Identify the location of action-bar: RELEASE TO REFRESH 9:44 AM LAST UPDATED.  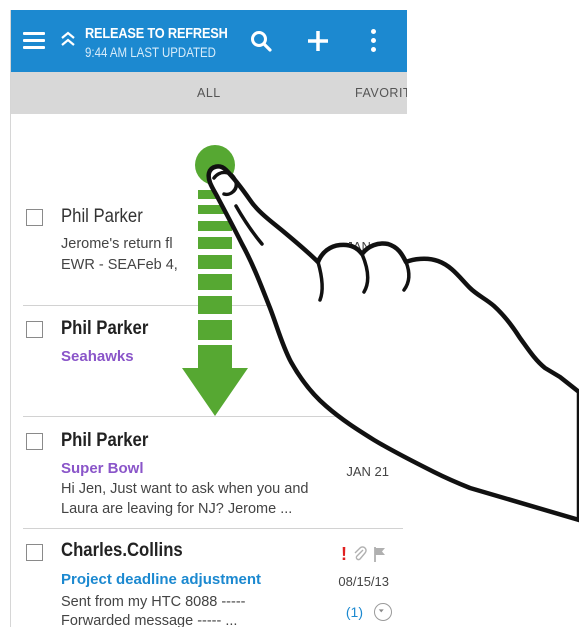
(209, 41).